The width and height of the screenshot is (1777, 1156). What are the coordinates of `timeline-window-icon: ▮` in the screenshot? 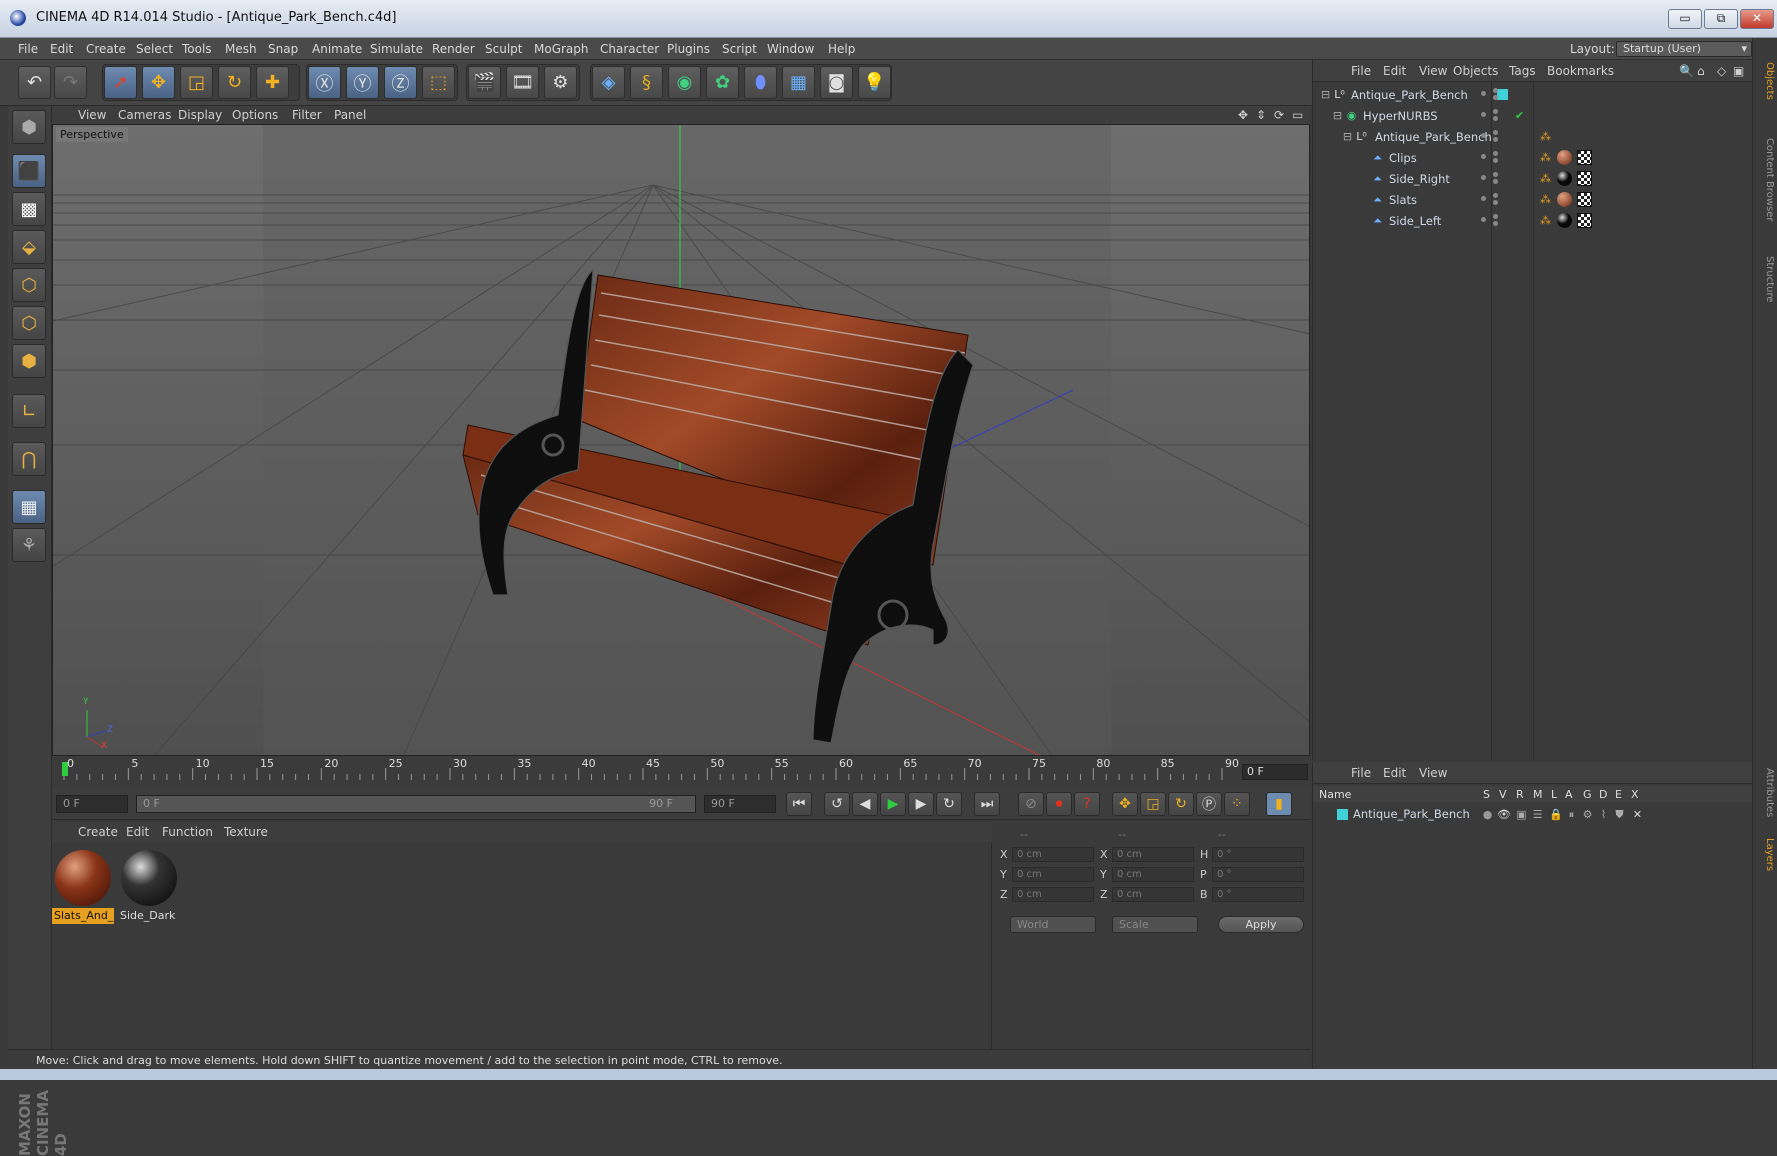 It's located at (1279, 804).